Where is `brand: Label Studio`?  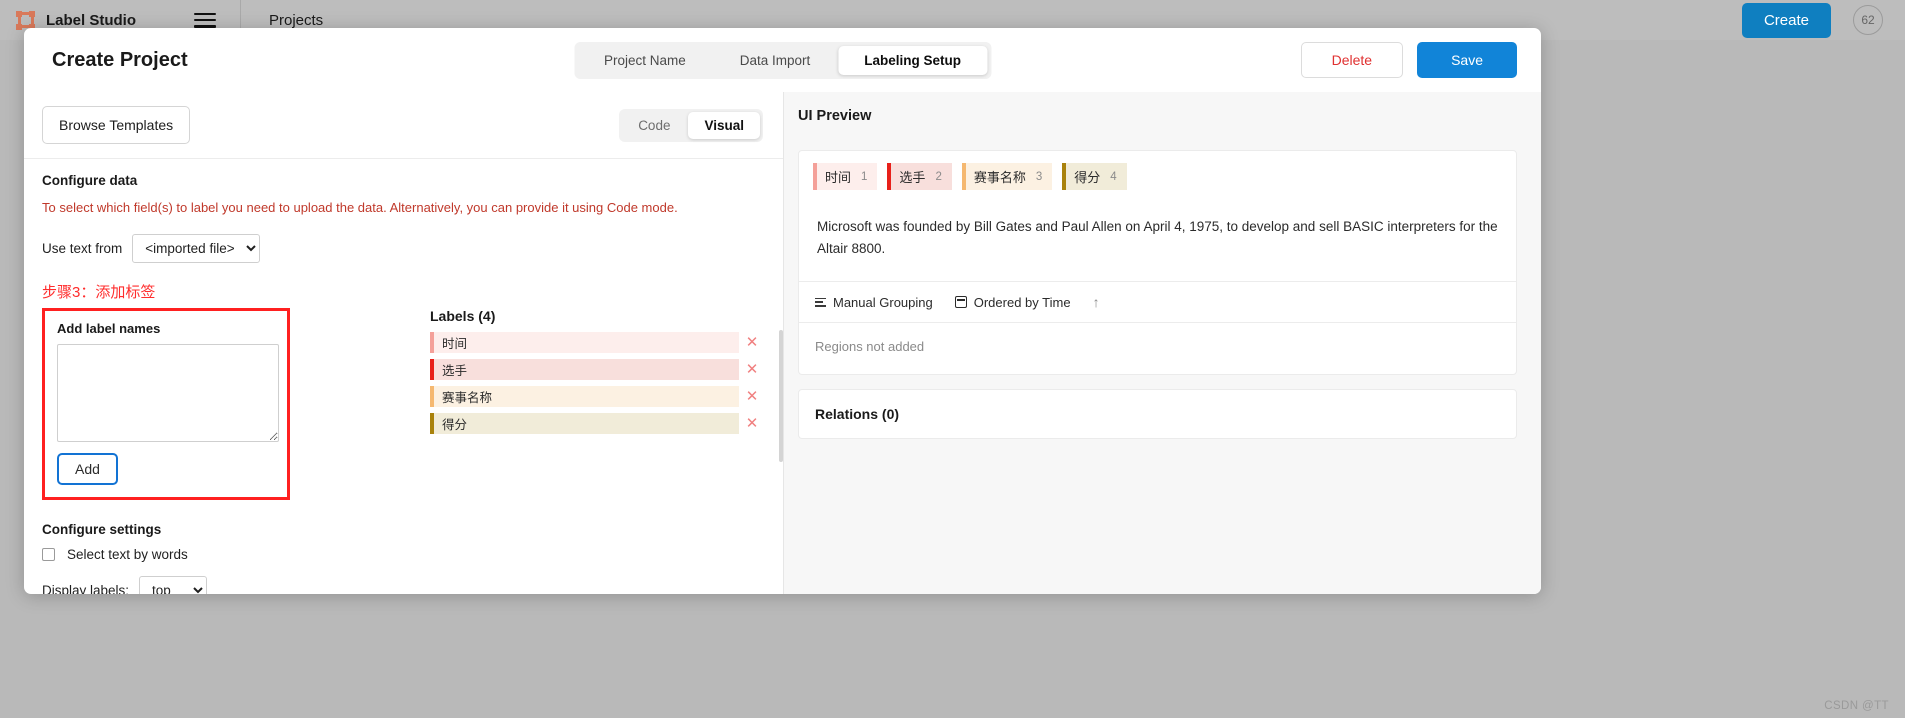
brand: Label Studio is located at coordinates (85, 20).